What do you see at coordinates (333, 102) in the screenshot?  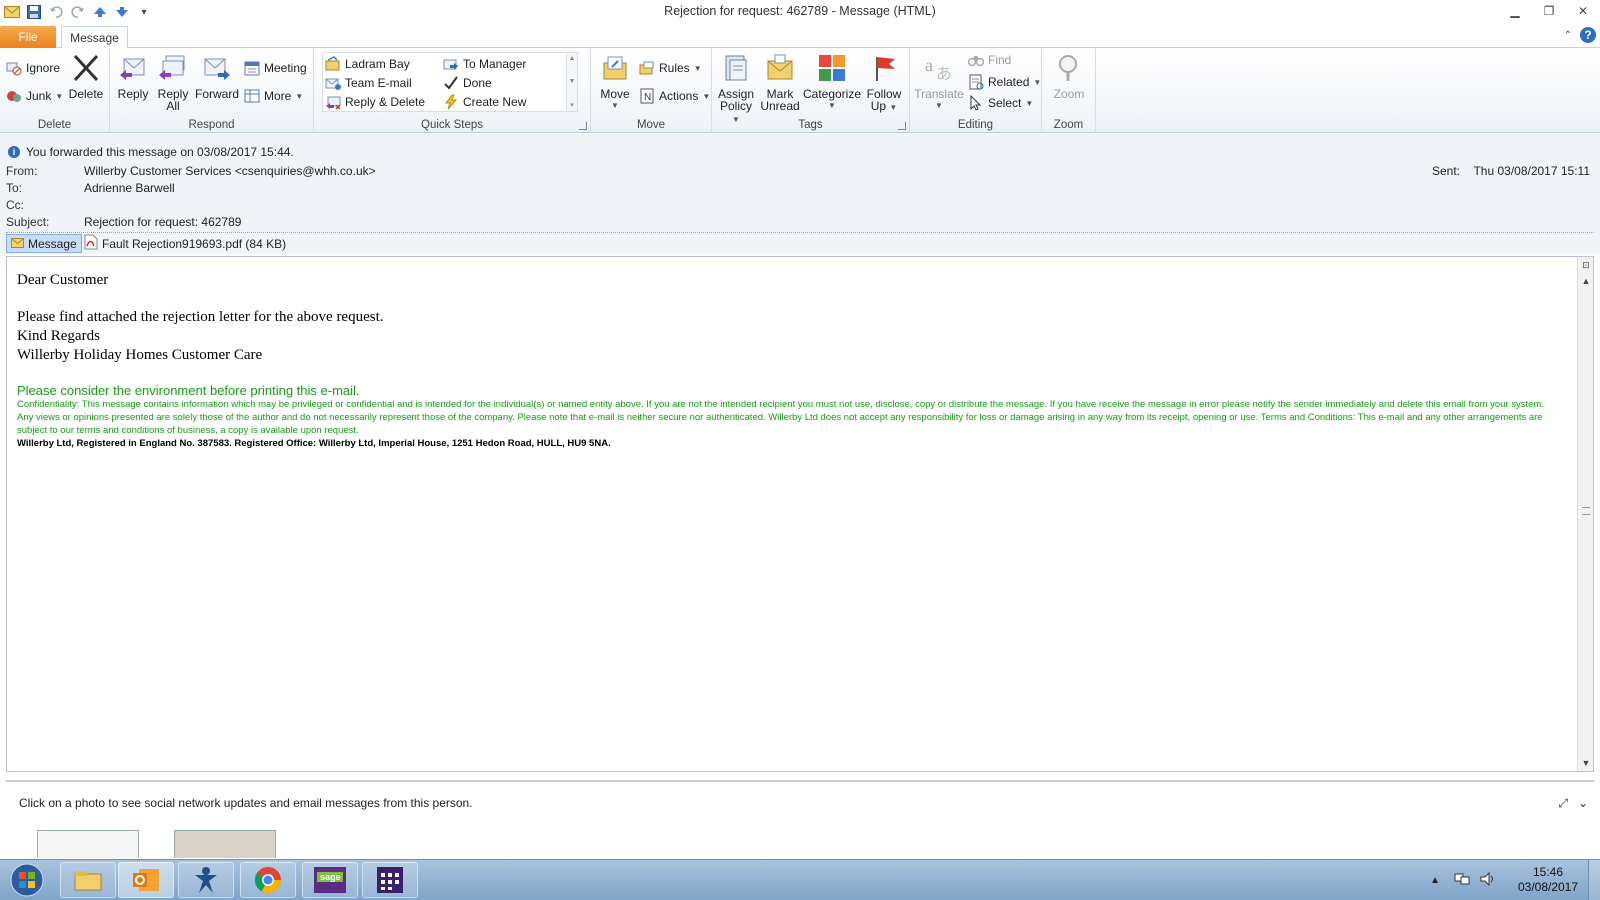 I see `reply-delete-icon` at bounding box center [333, 102].